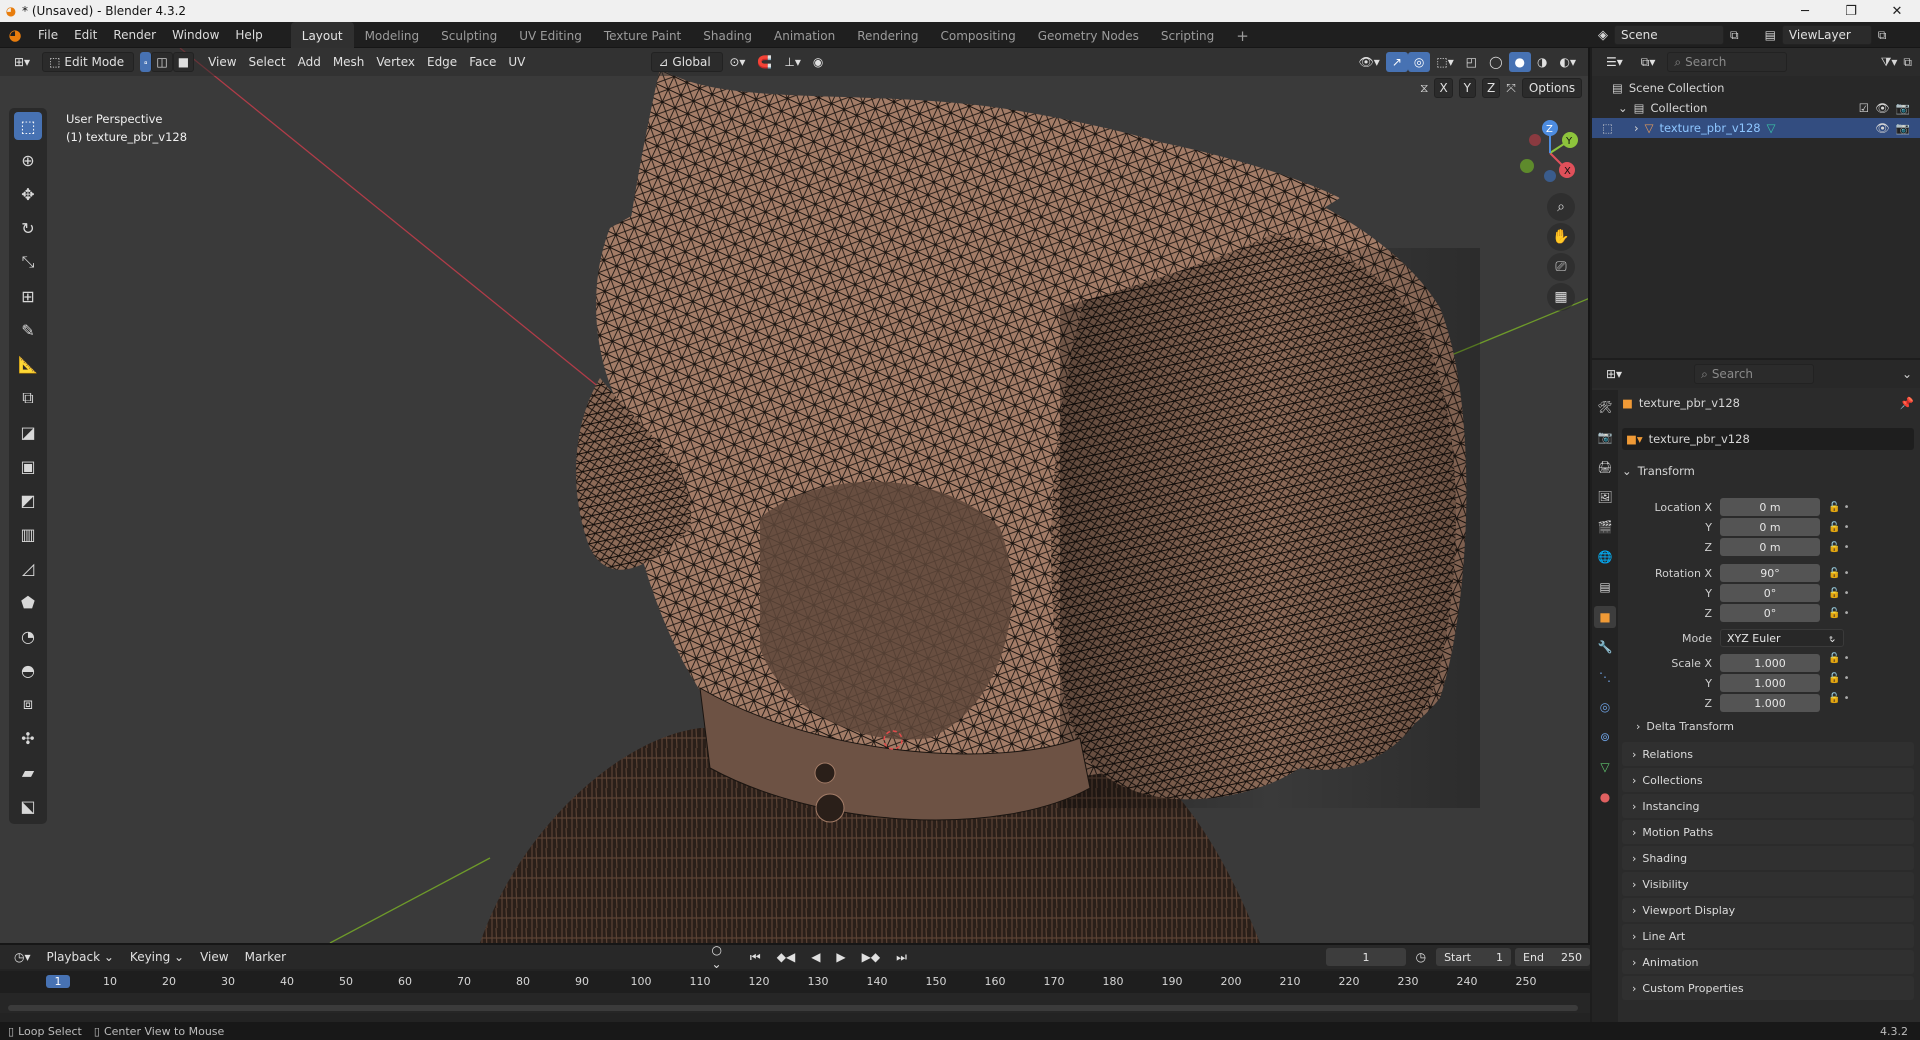 This screenshot has height=1040, width=1920. I want to click on menu-timeline-view: View, so click(214, 957).